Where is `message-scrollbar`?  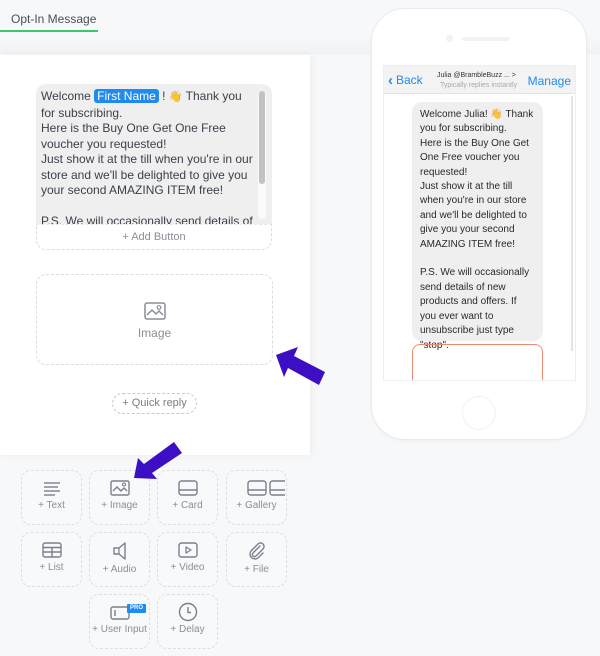
message-scrollbar is located at coordinates (262, 155).